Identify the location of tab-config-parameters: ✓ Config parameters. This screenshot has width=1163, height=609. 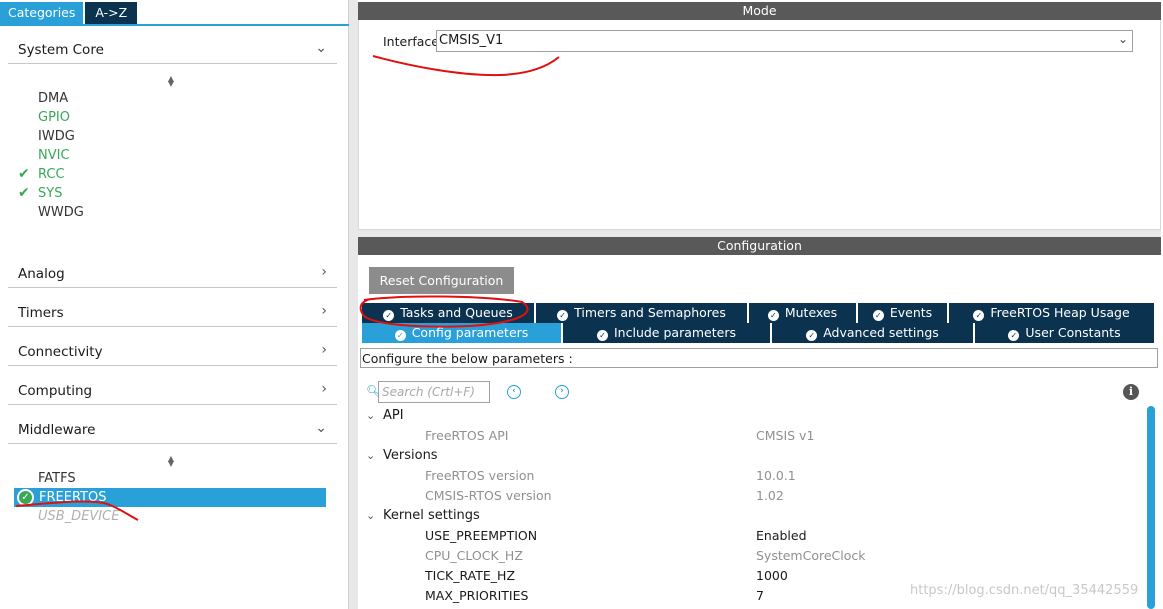
(462, 333).